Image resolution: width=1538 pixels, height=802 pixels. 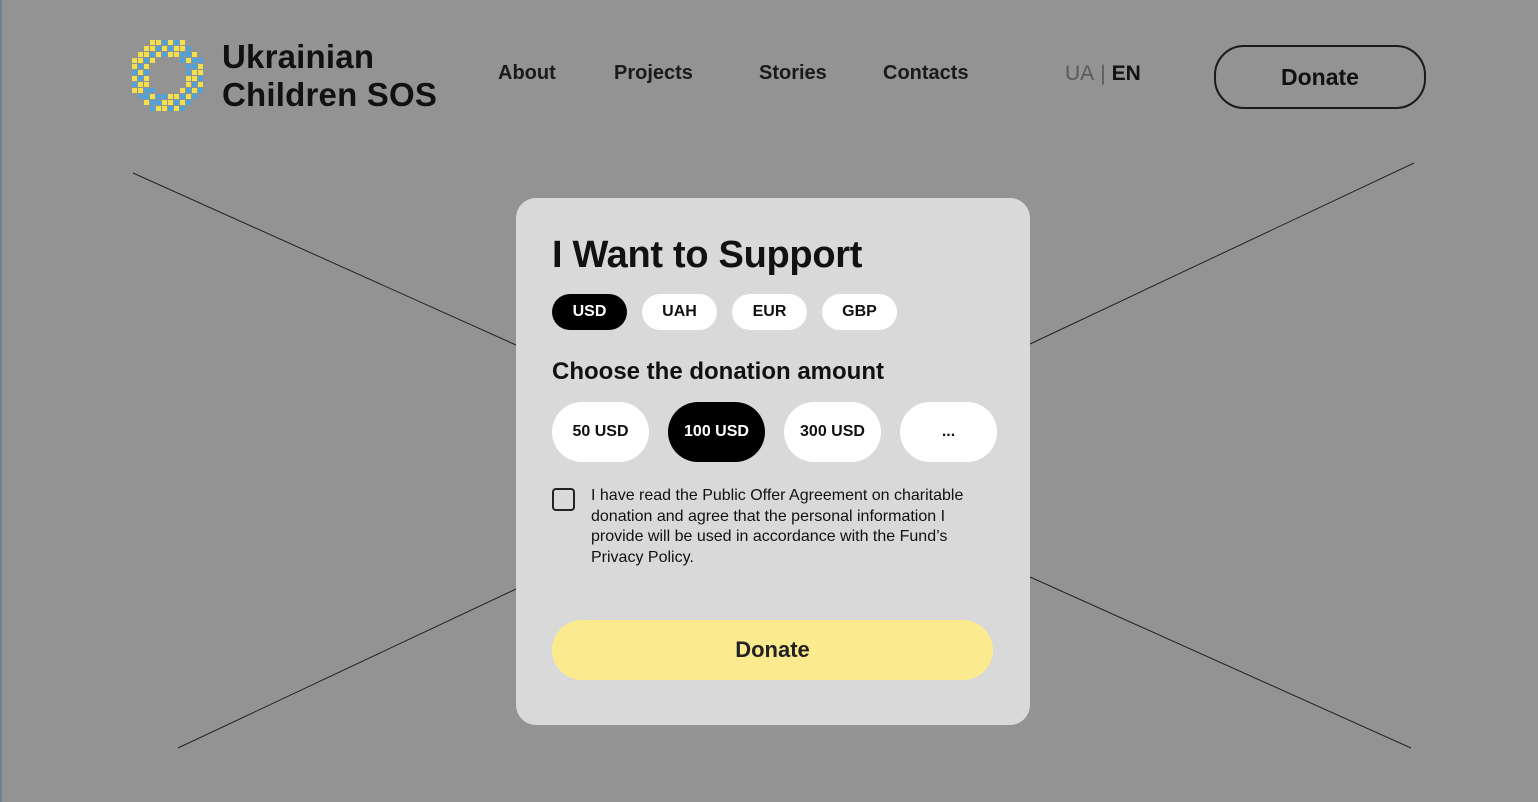 I want to click on amount-300: 300 USD, so click(x=832, y=432).